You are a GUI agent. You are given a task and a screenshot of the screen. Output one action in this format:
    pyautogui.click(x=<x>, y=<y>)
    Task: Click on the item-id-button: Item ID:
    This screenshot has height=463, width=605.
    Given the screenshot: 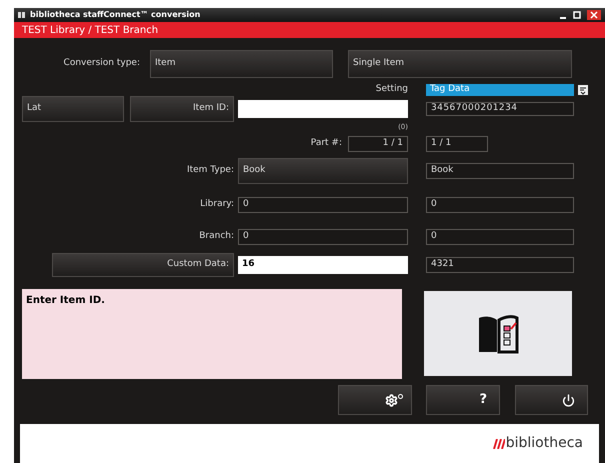 What is the action you would take?
    pyautogui.click(x=182, y=109)
    